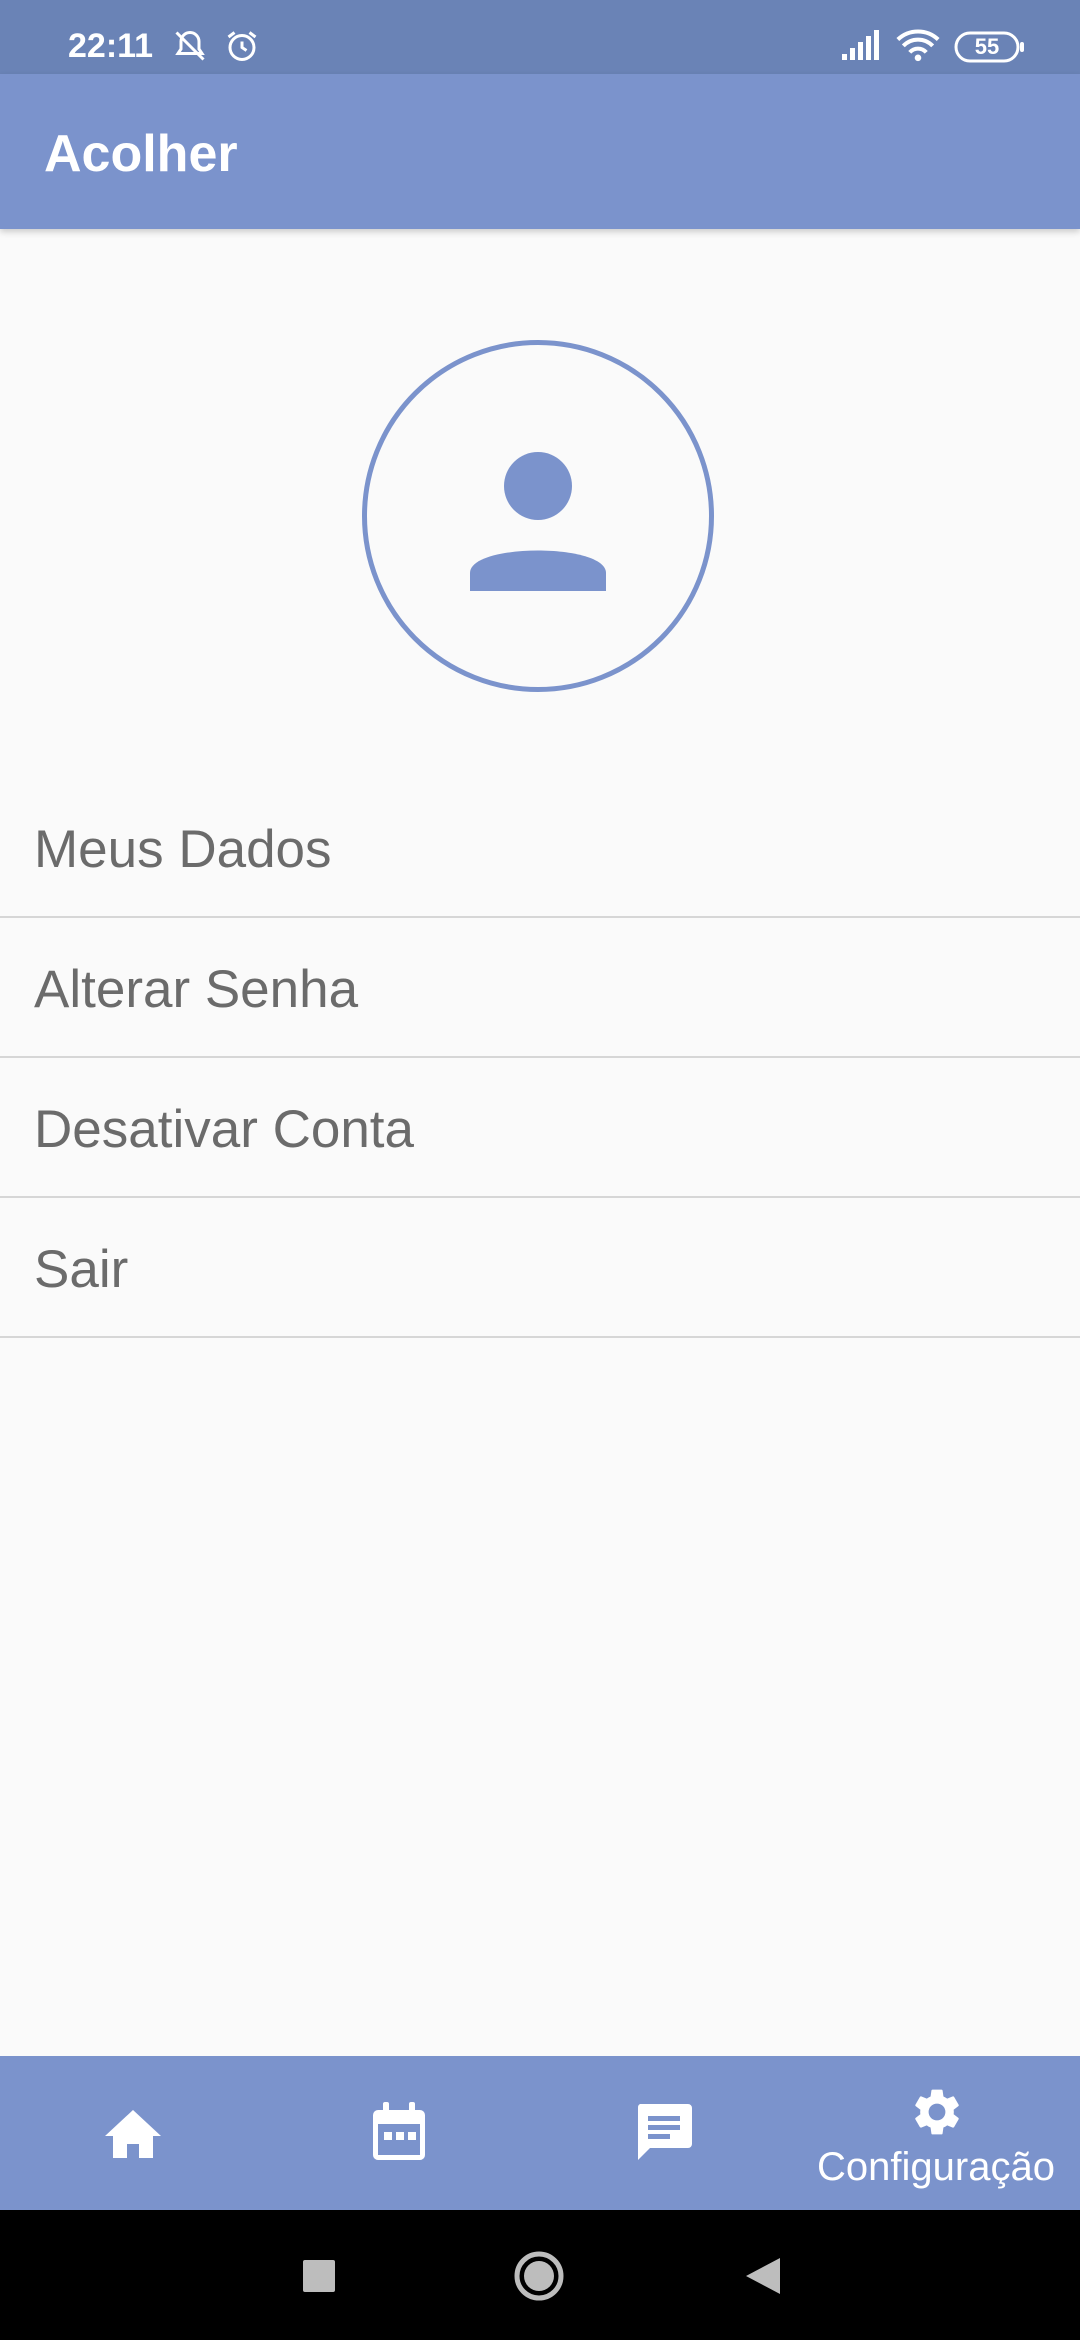  What do you see at coordinates (540, 37) in the screenshot?
I see `status-bar: 22:11 55` at bounding box center [540, 37].